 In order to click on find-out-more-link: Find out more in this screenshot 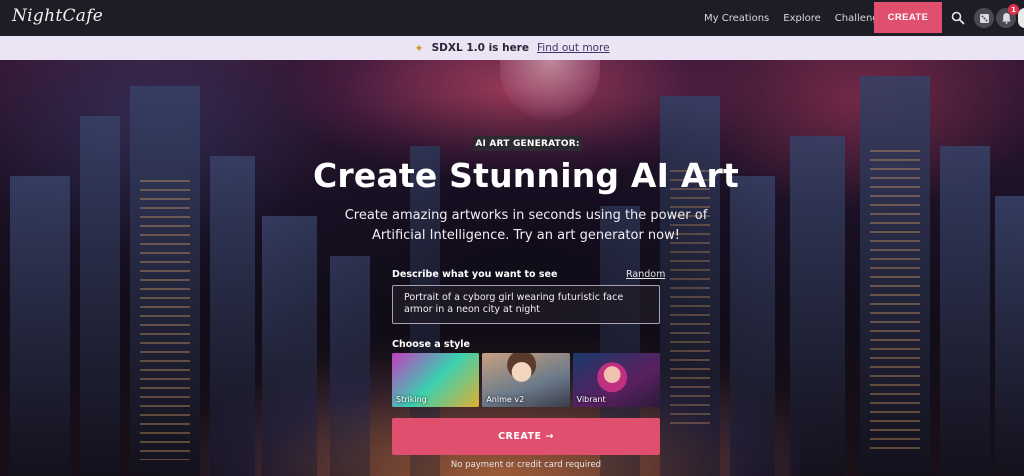, I will do `click(573, 48)`.